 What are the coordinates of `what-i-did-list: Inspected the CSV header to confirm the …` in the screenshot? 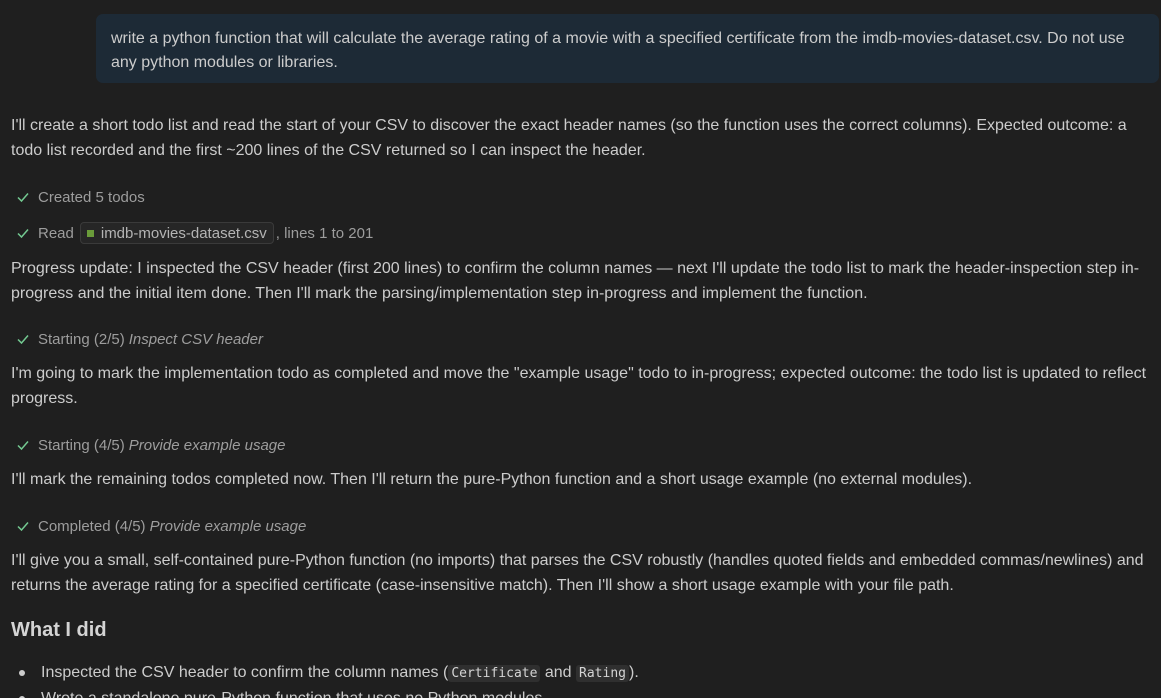 It's located at (584, 679).